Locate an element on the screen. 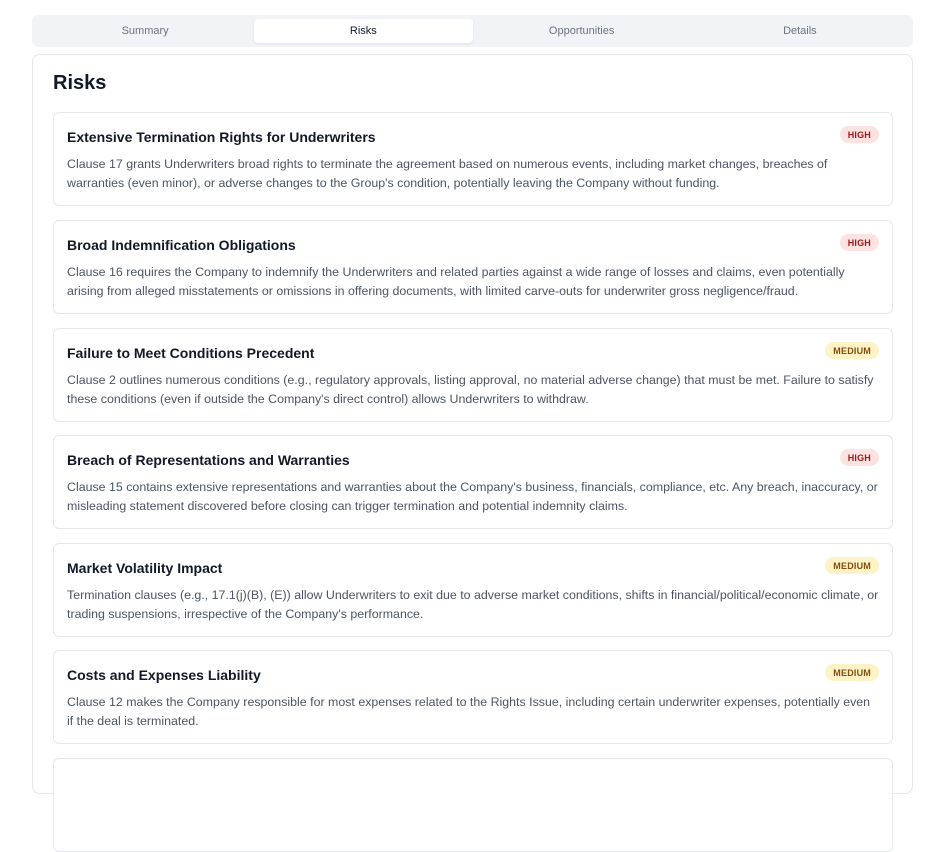 This screenshot has width=944, height=852. tab-bar: Summary Risks Opportunities Details is located at coordinates (472, 31).